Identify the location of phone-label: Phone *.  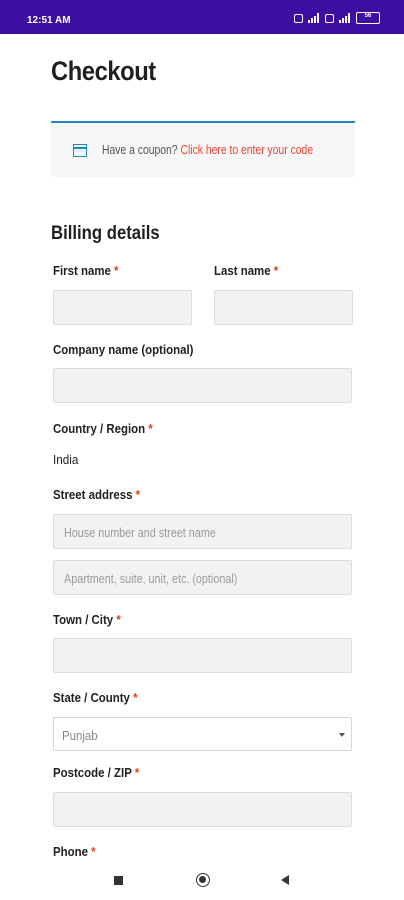
(74, 851).